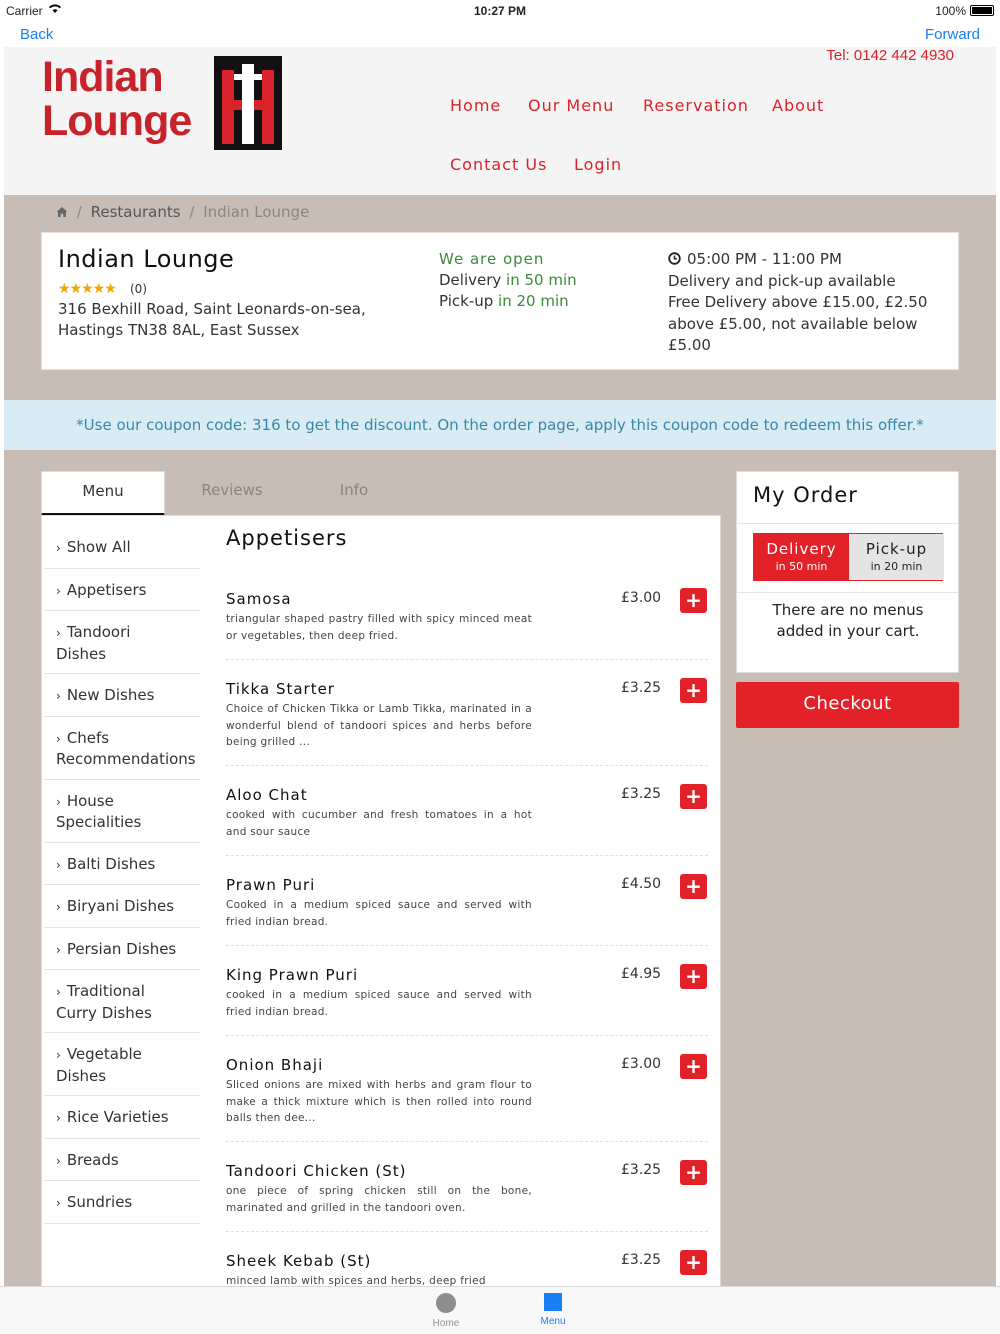  What do you see at coordinates (847, 705) in the screenshot?
I see `checkout-button: Checkout` at bounding box center [847, 705].